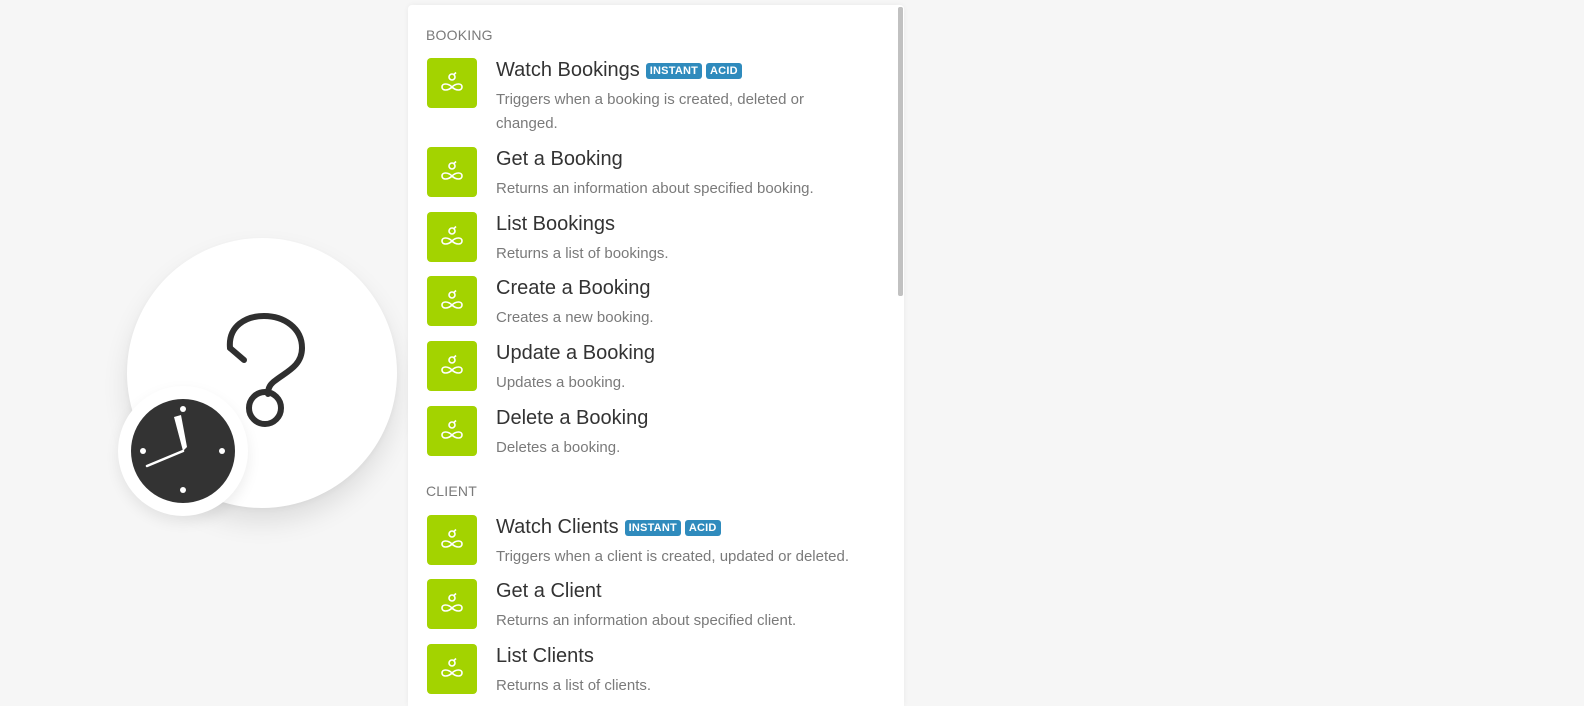  I want to click on section-header-client: CLIENT, so click(451, 491).